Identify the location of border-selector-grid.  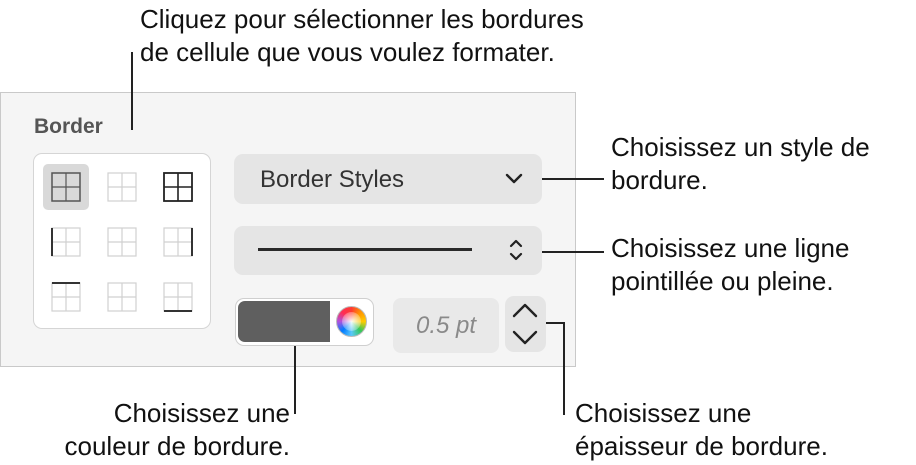
(122, 241).